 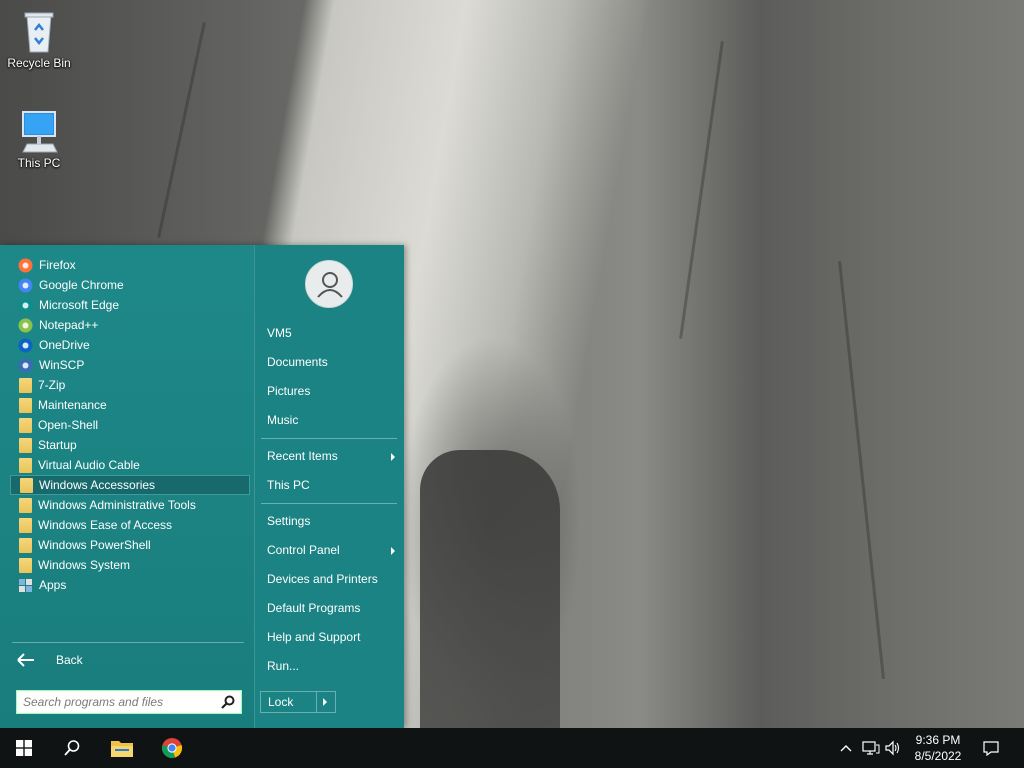 I want to click on program-item: 7-Zip, so click(x=130, y=385).